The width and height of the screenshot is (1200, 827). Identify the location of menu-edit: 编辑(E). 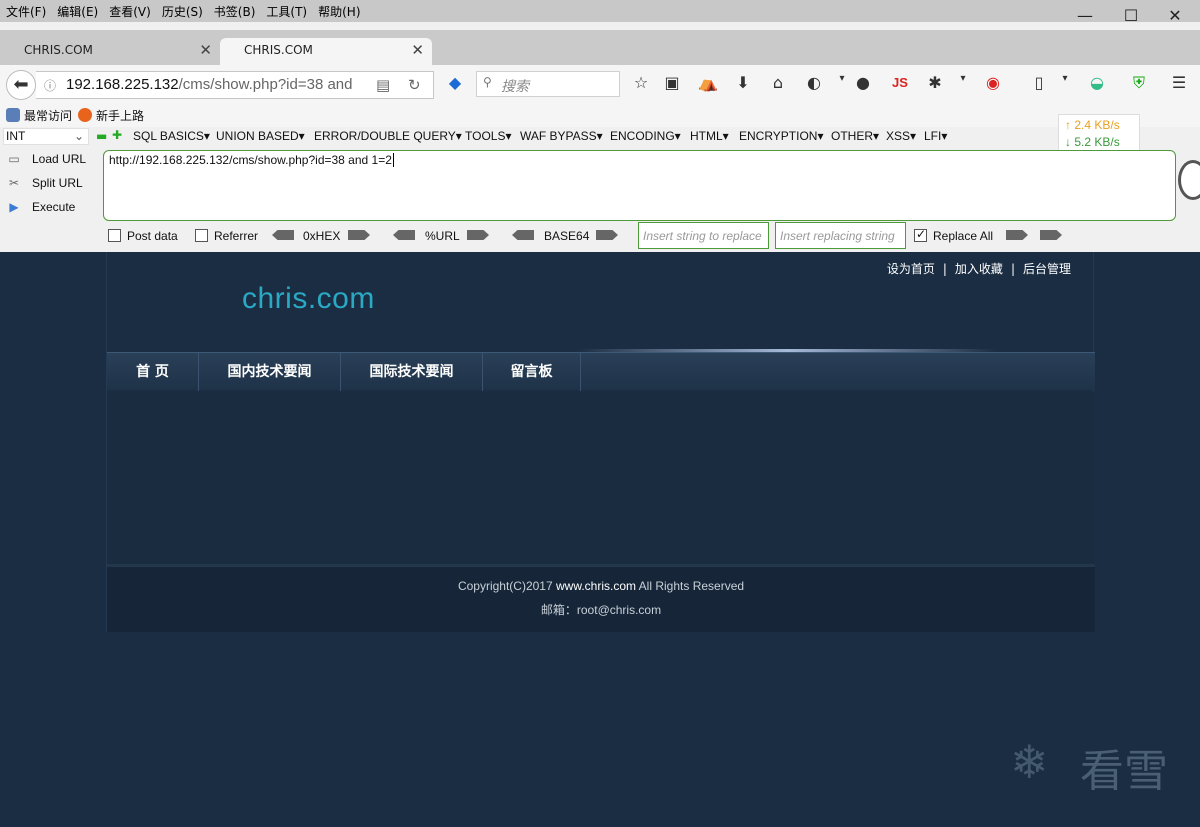
(77, 10).